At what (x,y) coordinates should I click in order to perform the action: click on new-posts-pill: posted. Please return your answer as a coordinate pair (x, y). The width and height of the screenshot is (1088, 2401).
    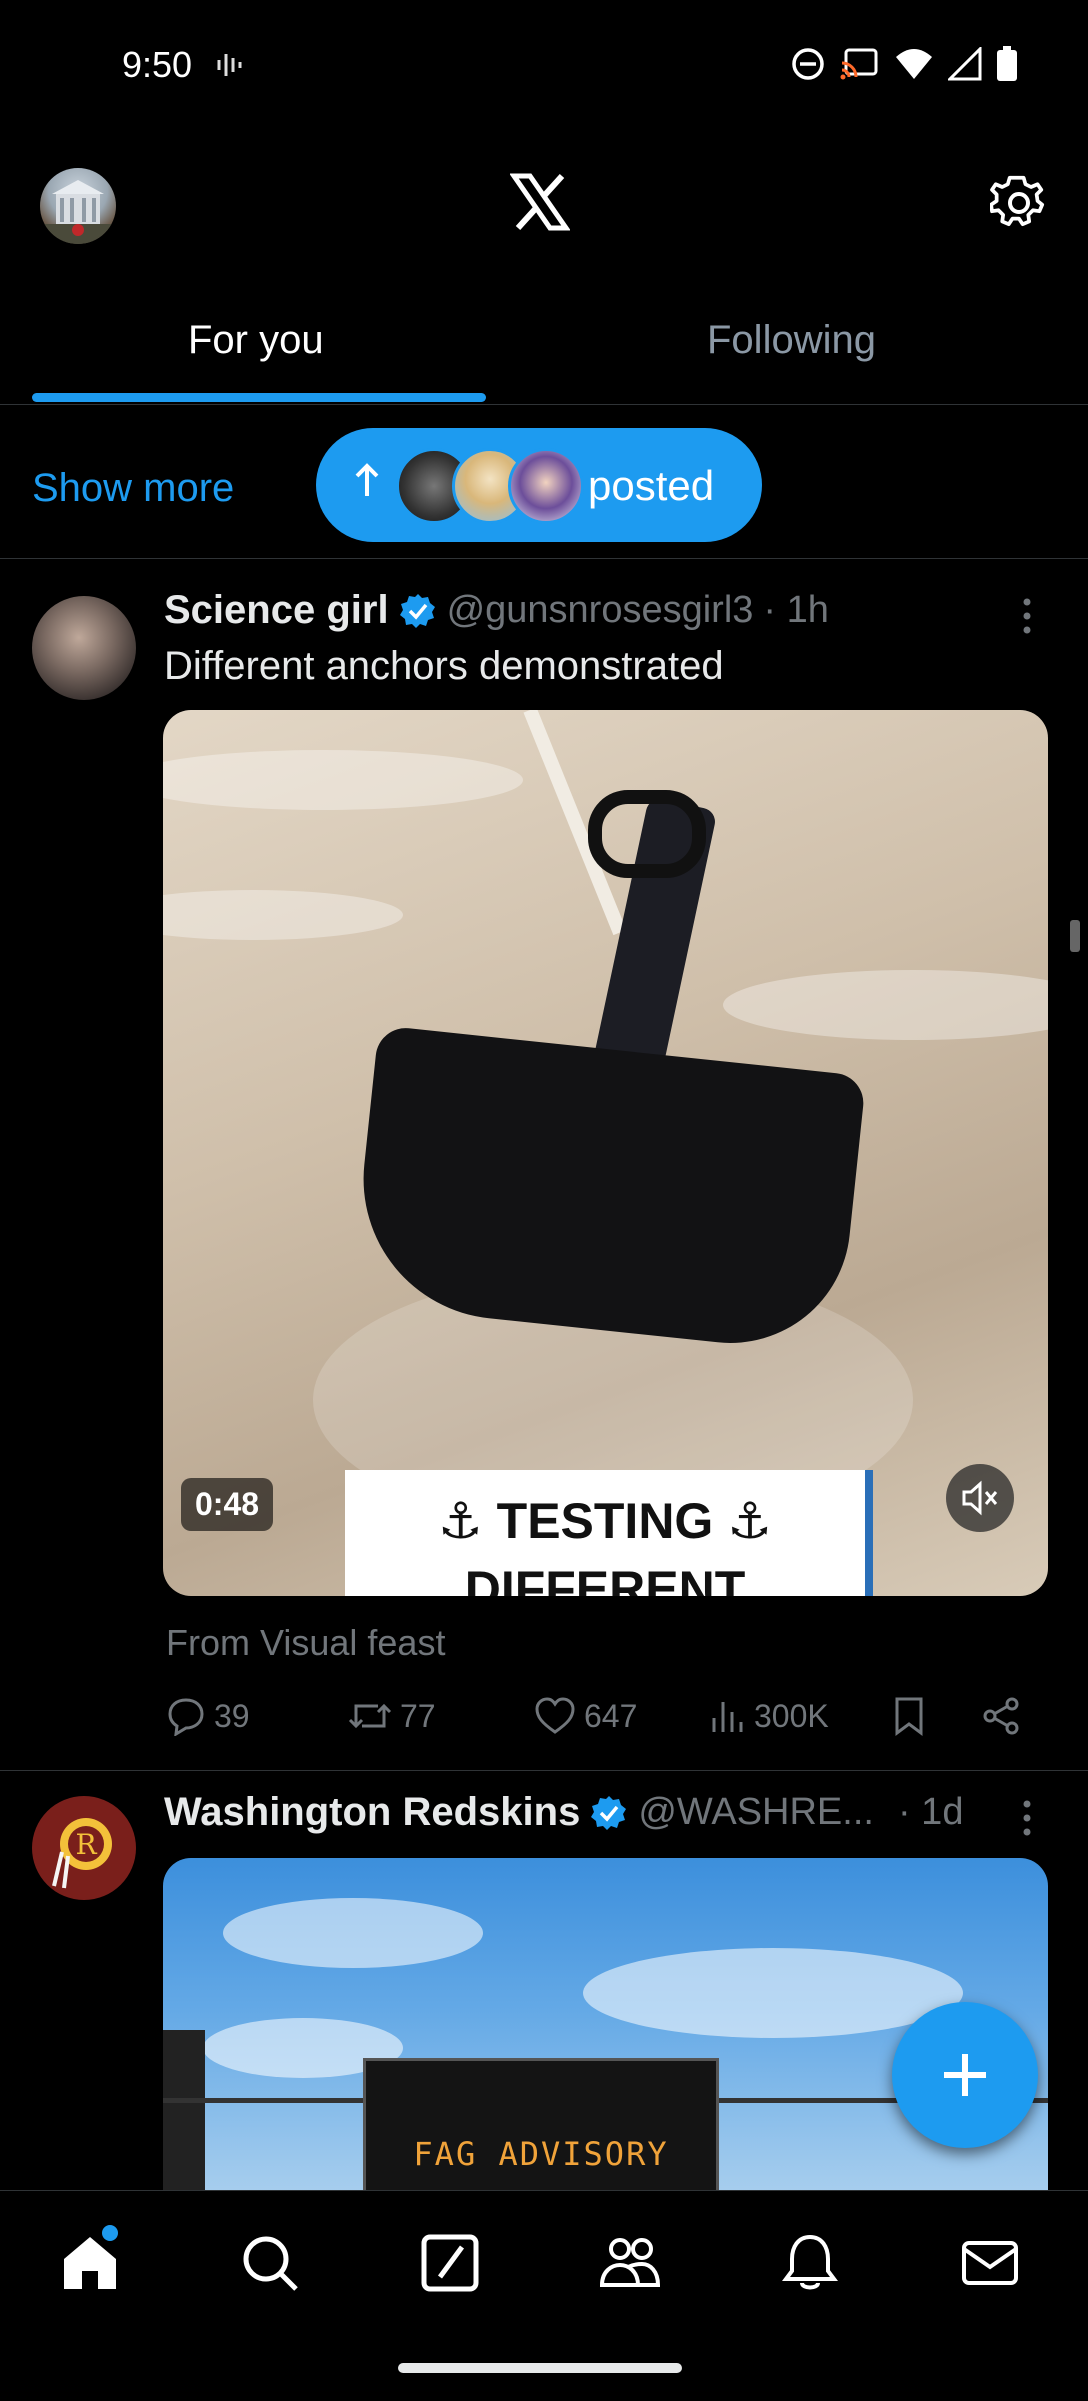
    Looking at the image, I should click on (539, 485).